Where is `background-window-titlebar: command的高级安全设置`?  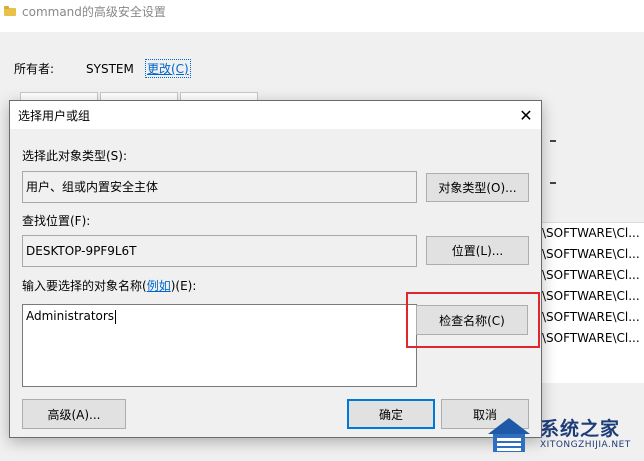
background-window-titlebar: command的高级安全设置 is located at coordinates (322, 11).